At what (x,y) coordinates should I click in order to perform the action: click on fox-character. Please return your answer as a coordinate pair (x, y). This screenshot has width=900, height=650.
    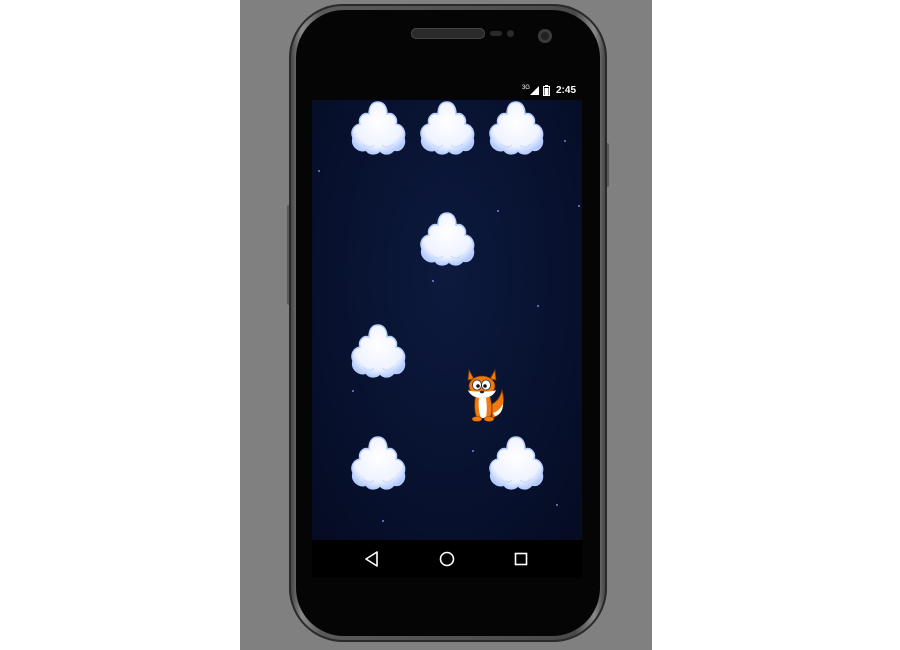
    Looking at the image, I should click on (484, 395).